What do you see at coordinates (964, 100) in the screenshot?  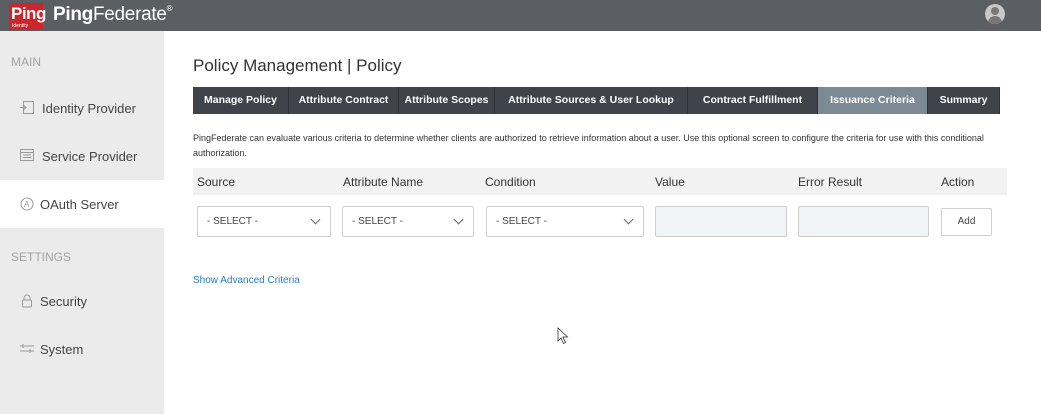 I see `tab-summary: Summary` at bounding box center [964, 100].